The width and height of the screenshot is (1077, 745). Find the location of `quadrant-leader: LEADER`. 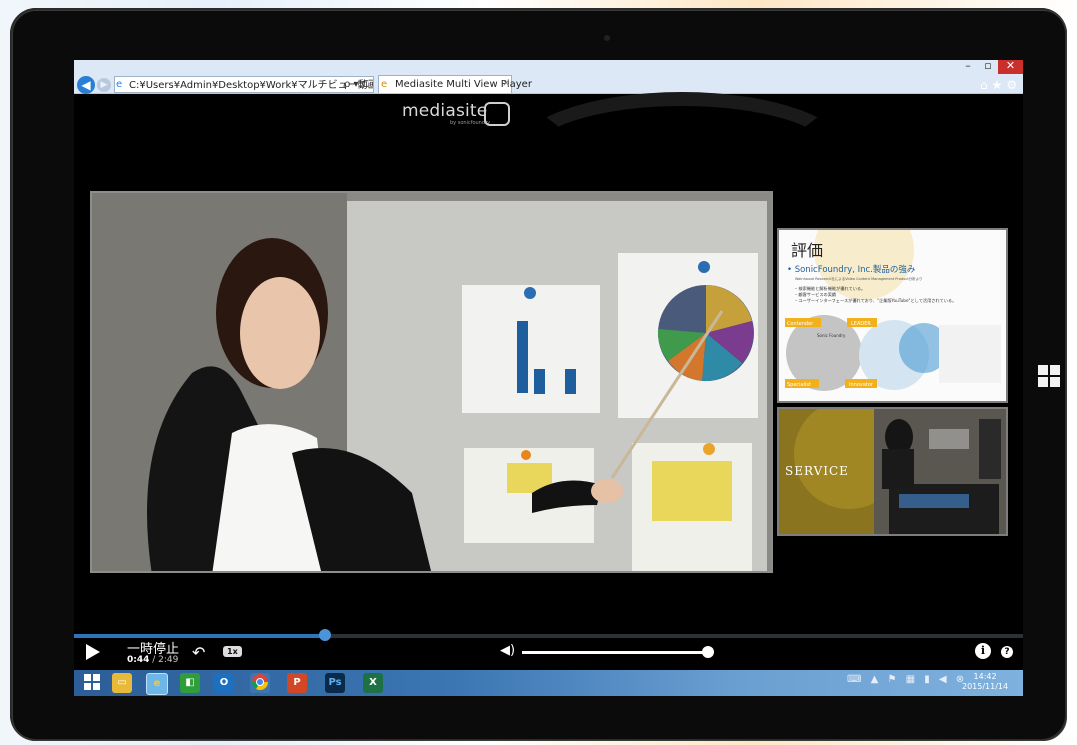

quadrant-leader: LEADER is located at coordinates (861, 324).